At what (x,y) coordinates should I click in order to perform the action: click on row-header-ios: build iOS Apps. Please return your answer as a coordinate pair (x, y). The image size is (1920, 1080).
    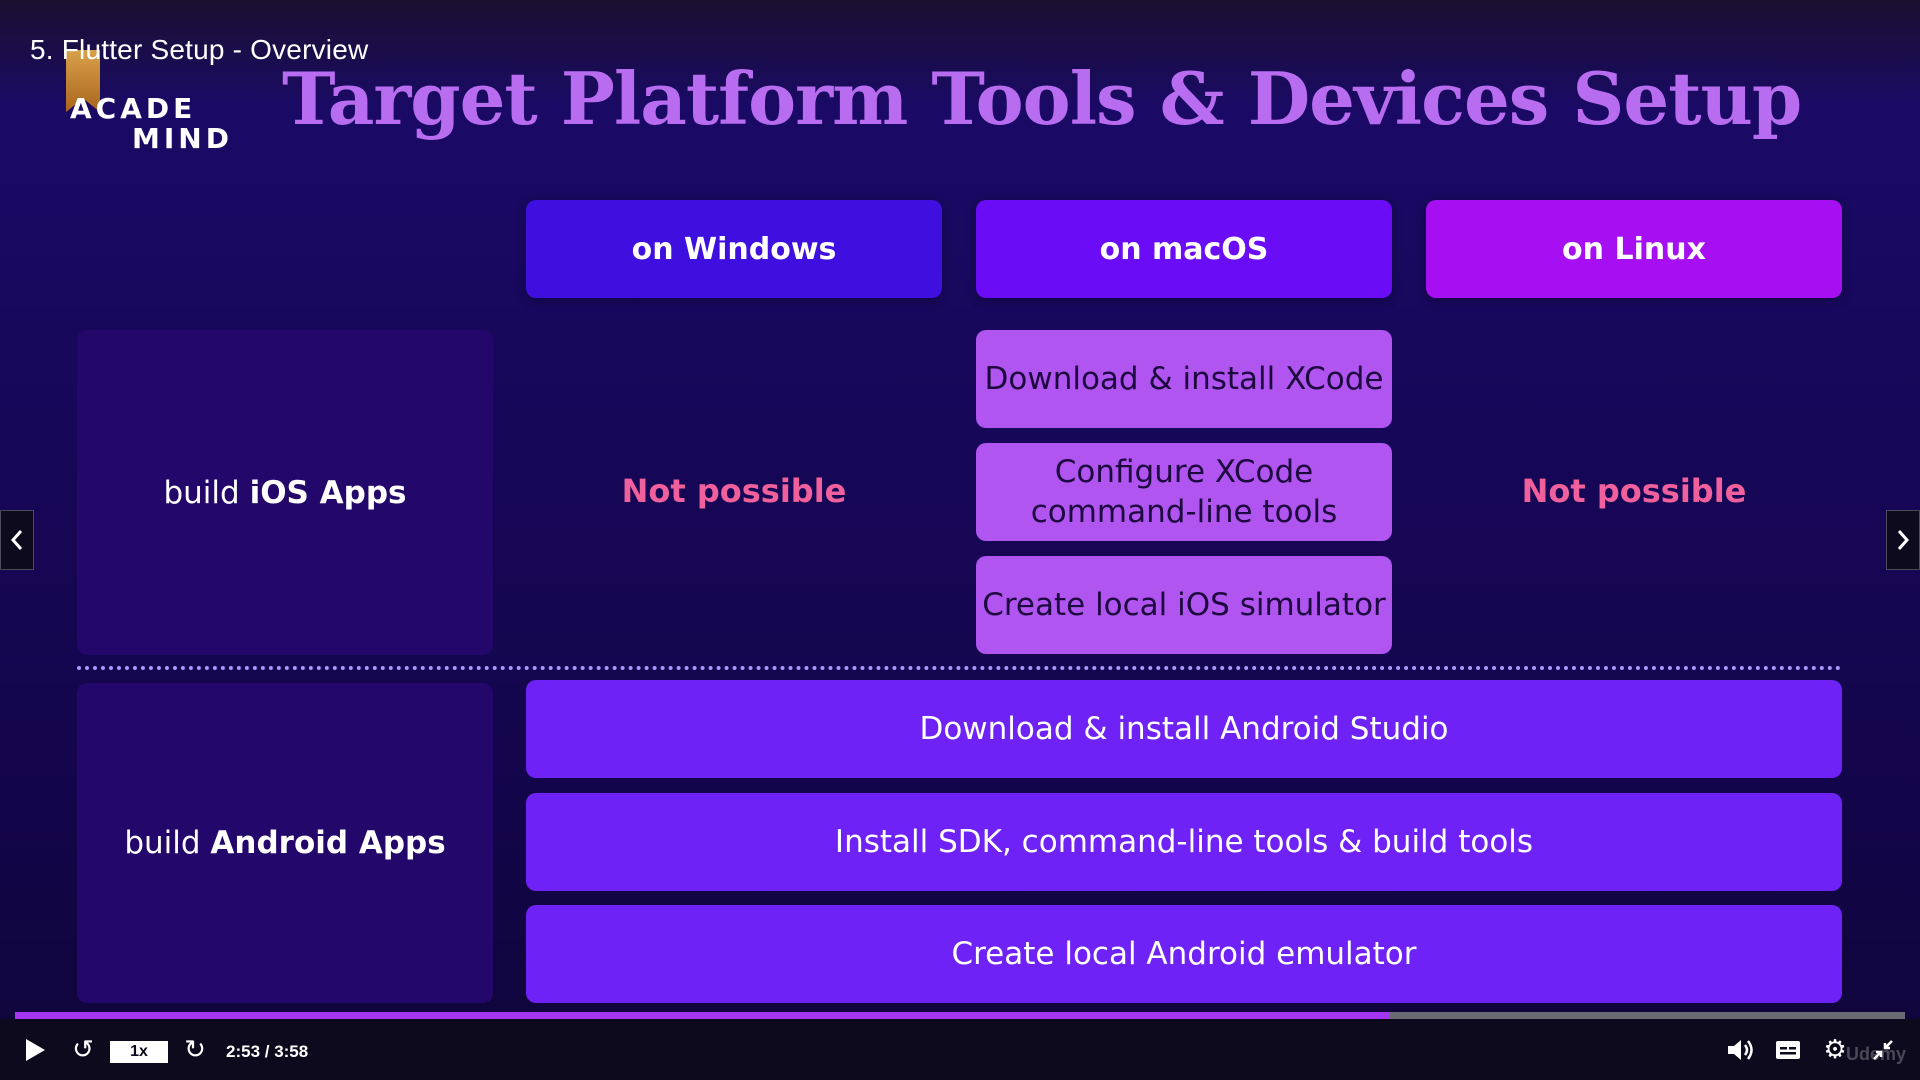
    Looking at the image, I should click on (285, 492).